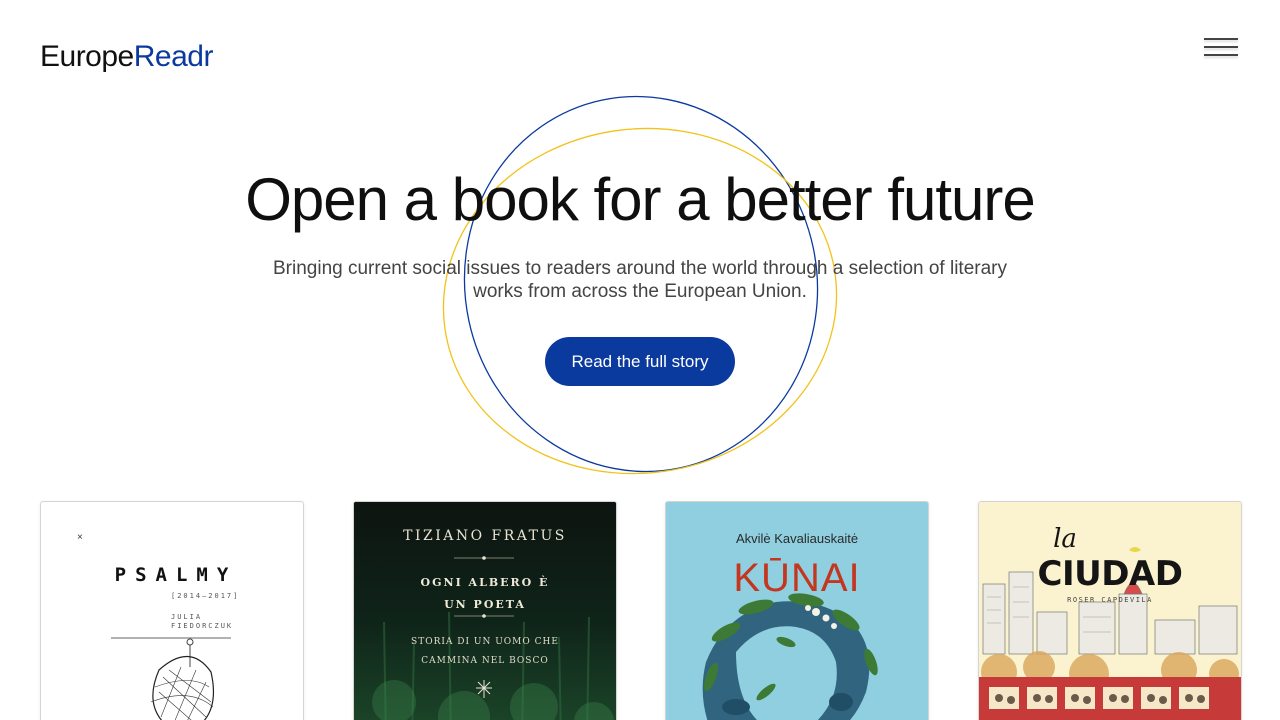  What do you see at coordinates (1110, 600) in the screenshot?
I see `book-cover-author: ROSER CAPDEVILA` at bounding box center [1110, 600].